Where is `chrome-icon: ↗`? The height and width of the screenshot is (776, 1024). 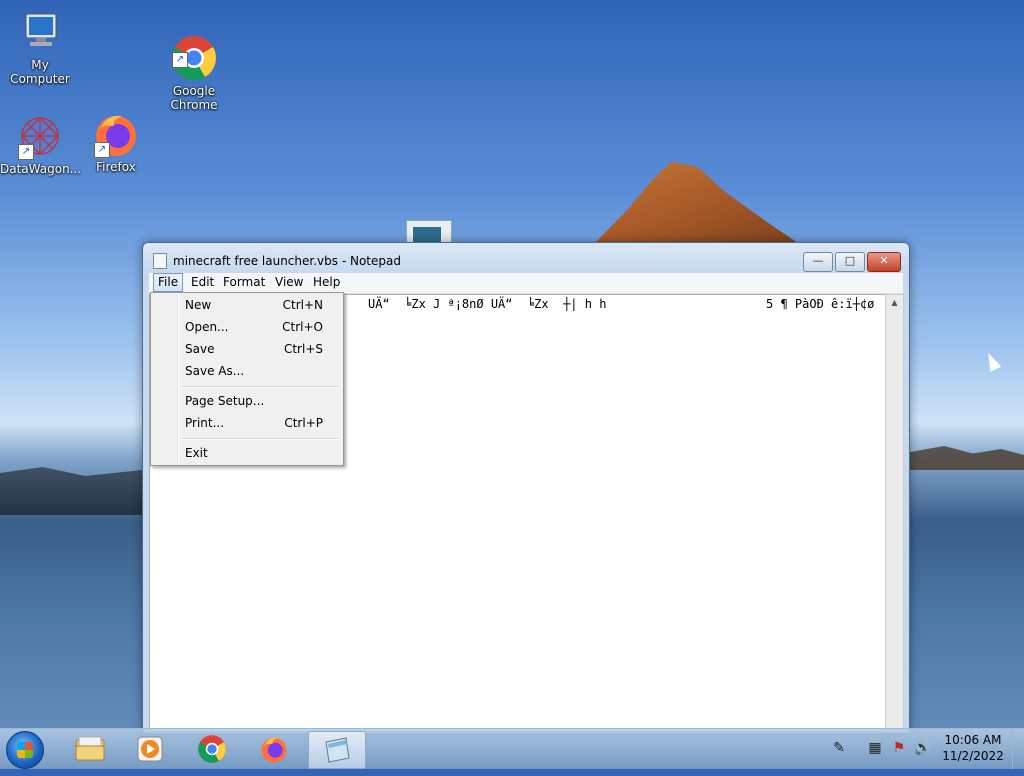
chrome-icon: ↗ is located at coordinates (194, 50).